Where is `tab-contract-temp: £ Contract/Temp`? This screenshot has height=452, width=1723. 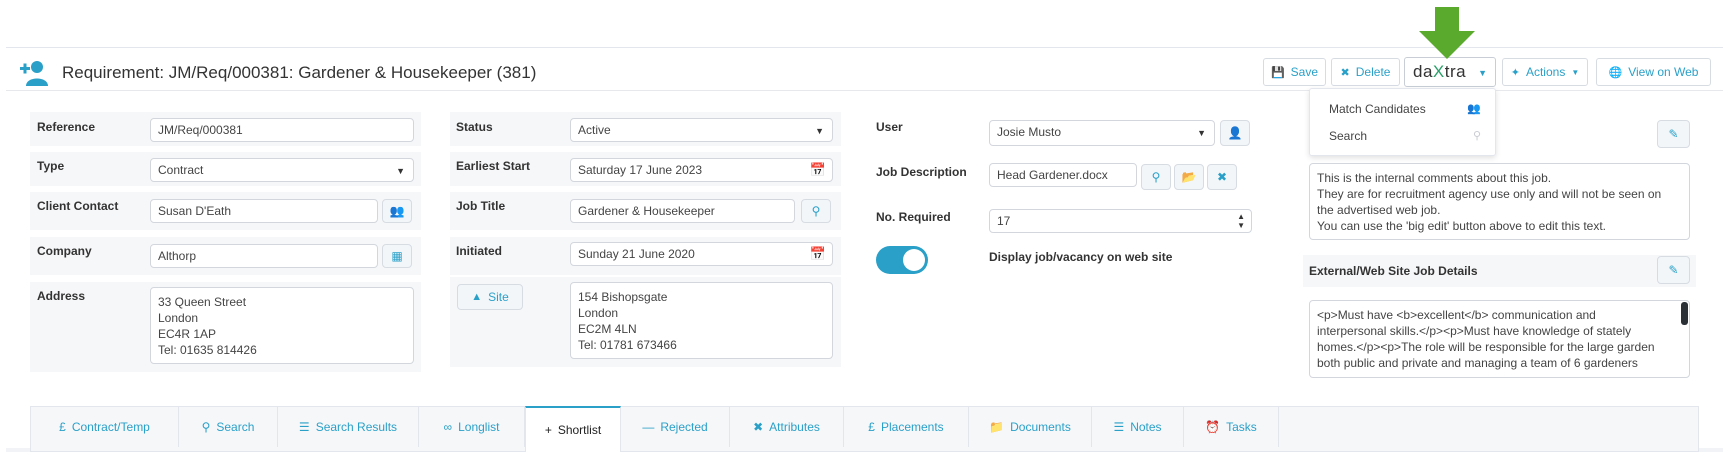 tab-contract-temp: £ Contract/Temp is located at coordinates (105, 426).